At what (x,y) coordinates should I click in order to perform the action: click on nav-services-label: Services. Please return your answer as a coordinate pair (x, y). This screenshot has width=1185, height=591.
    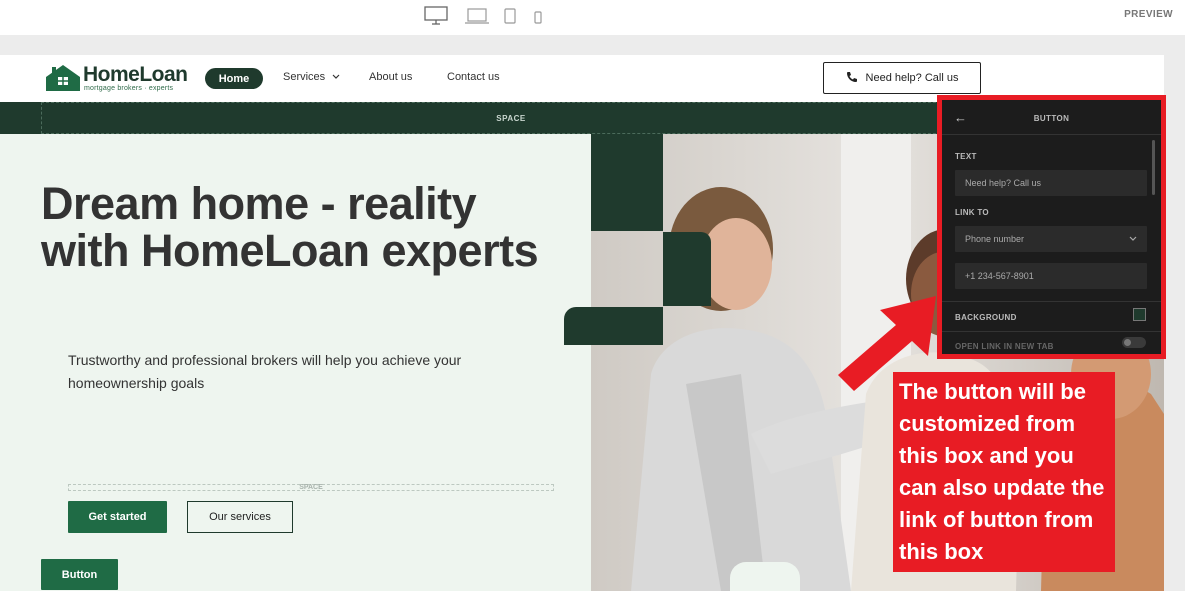
    Looking at the image, I should click on (304, 77).